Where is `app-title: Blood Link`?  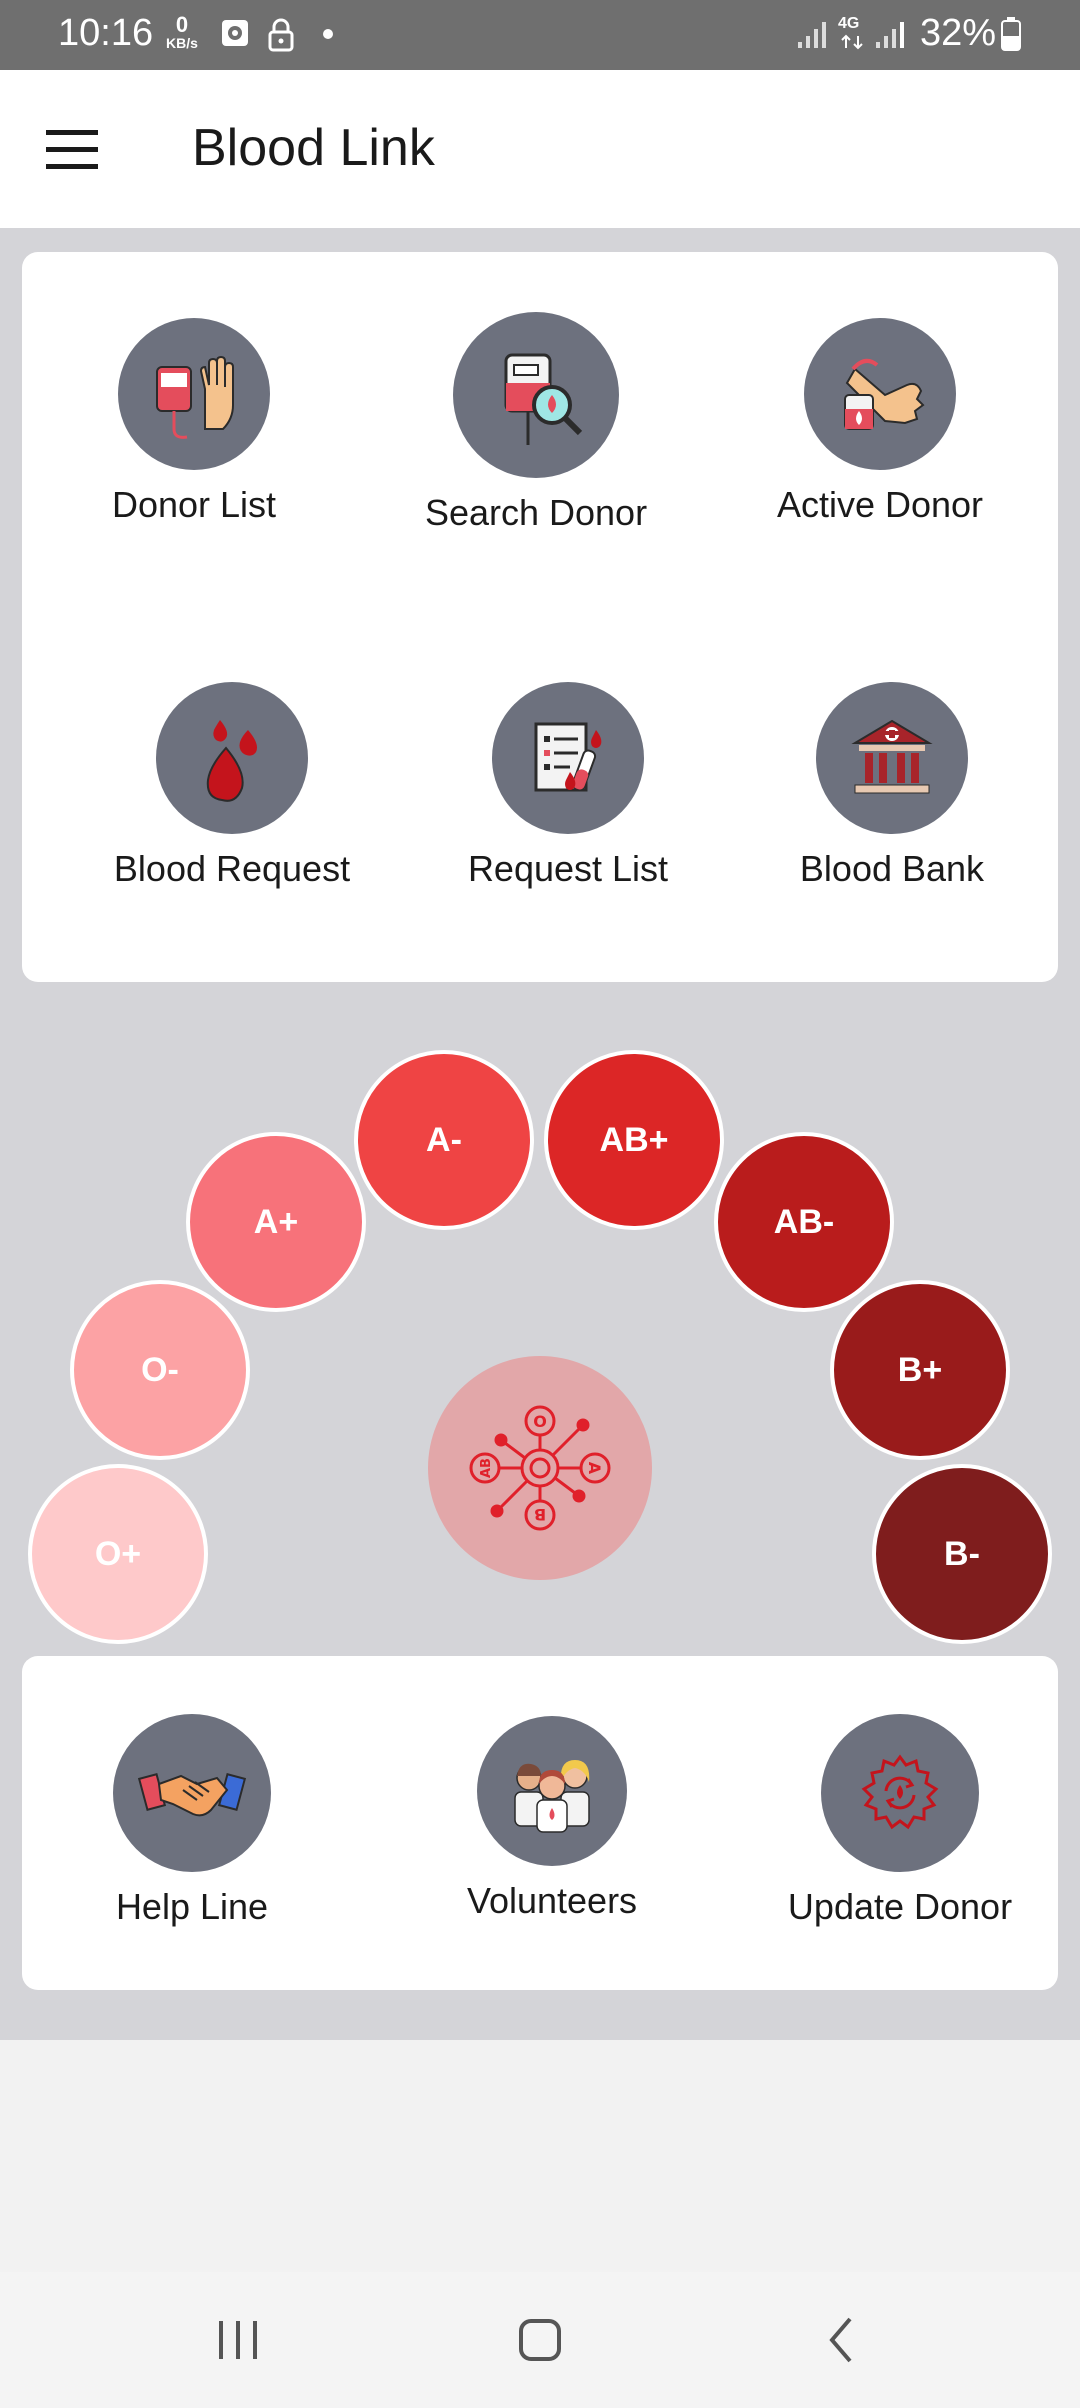
app-title: Blood Link is located at coordinates (313, 148).